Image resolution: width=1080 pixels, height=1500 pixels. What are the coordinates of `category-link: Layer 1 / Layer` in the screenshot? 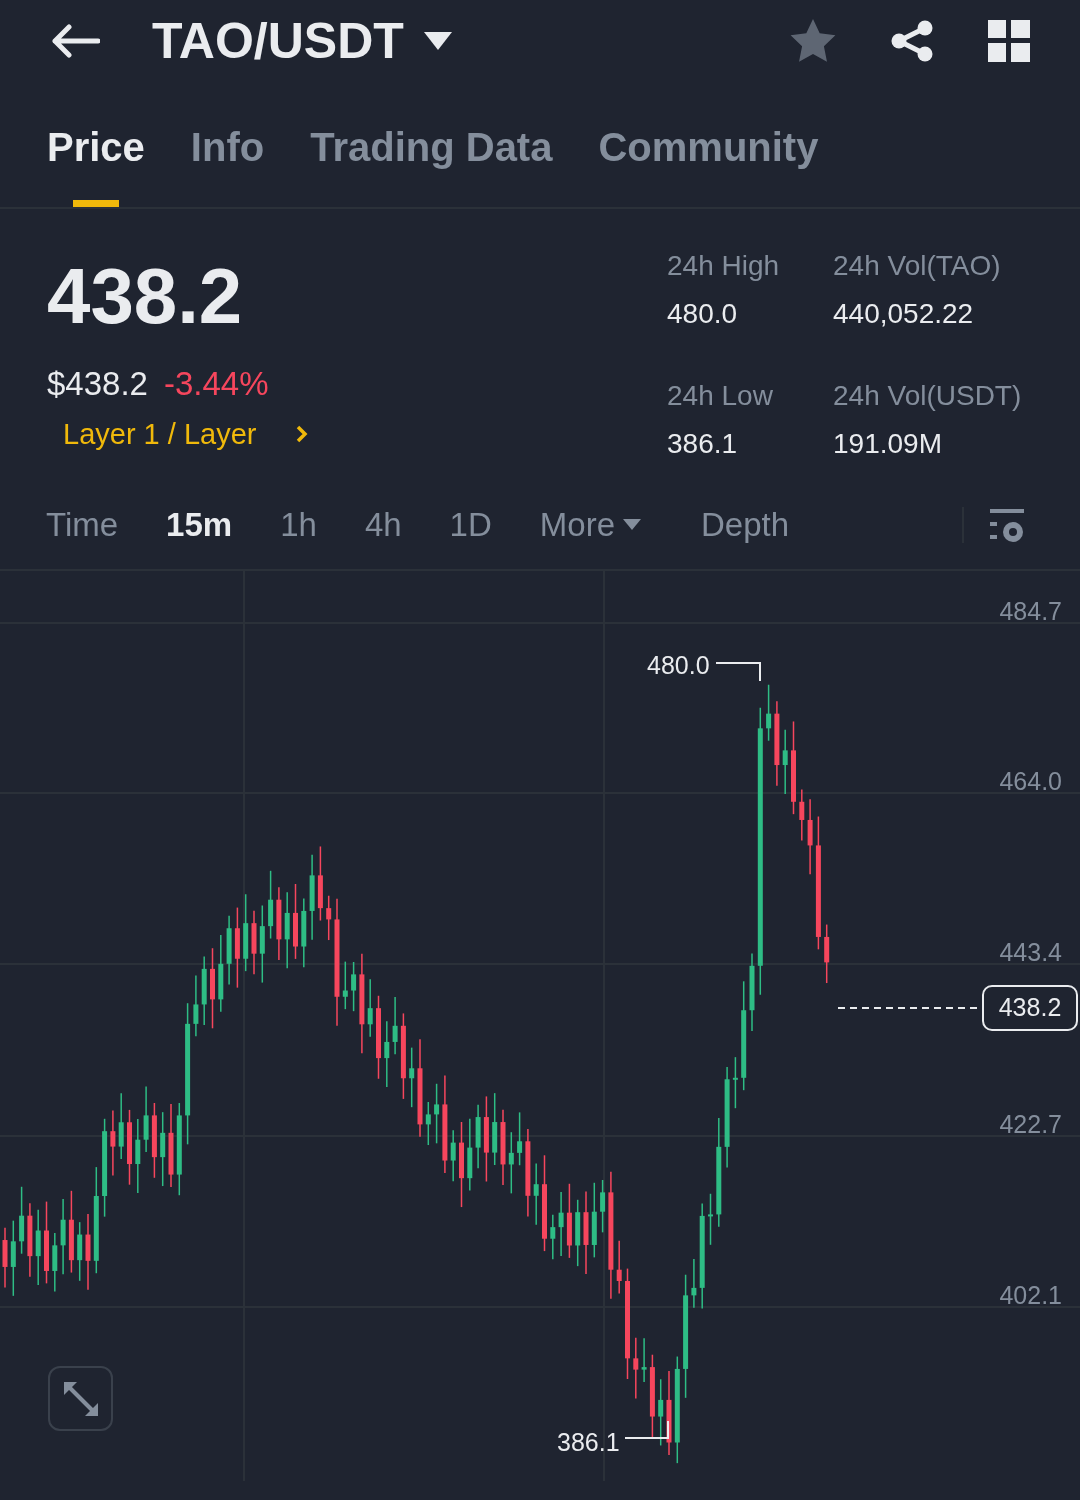 It's located at (365, 434).